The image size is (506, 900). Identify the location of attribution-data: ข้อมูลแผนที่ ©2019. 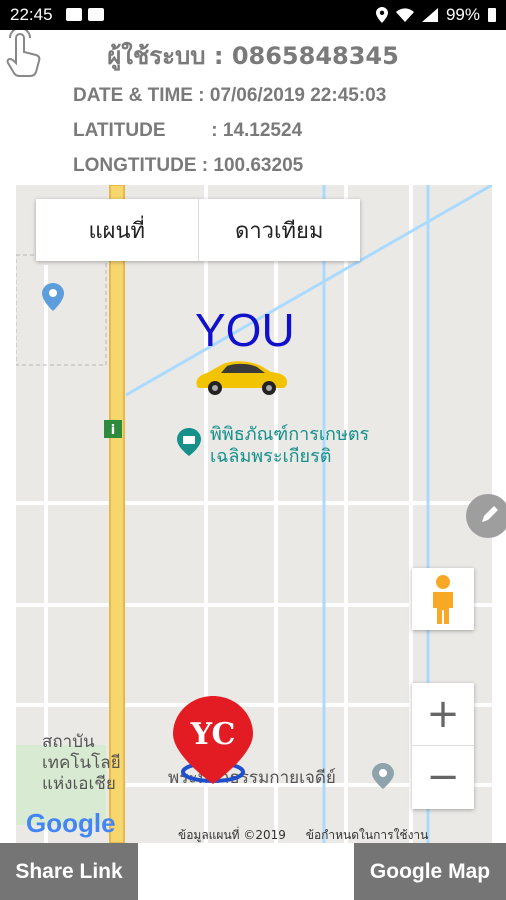
(232, 835).